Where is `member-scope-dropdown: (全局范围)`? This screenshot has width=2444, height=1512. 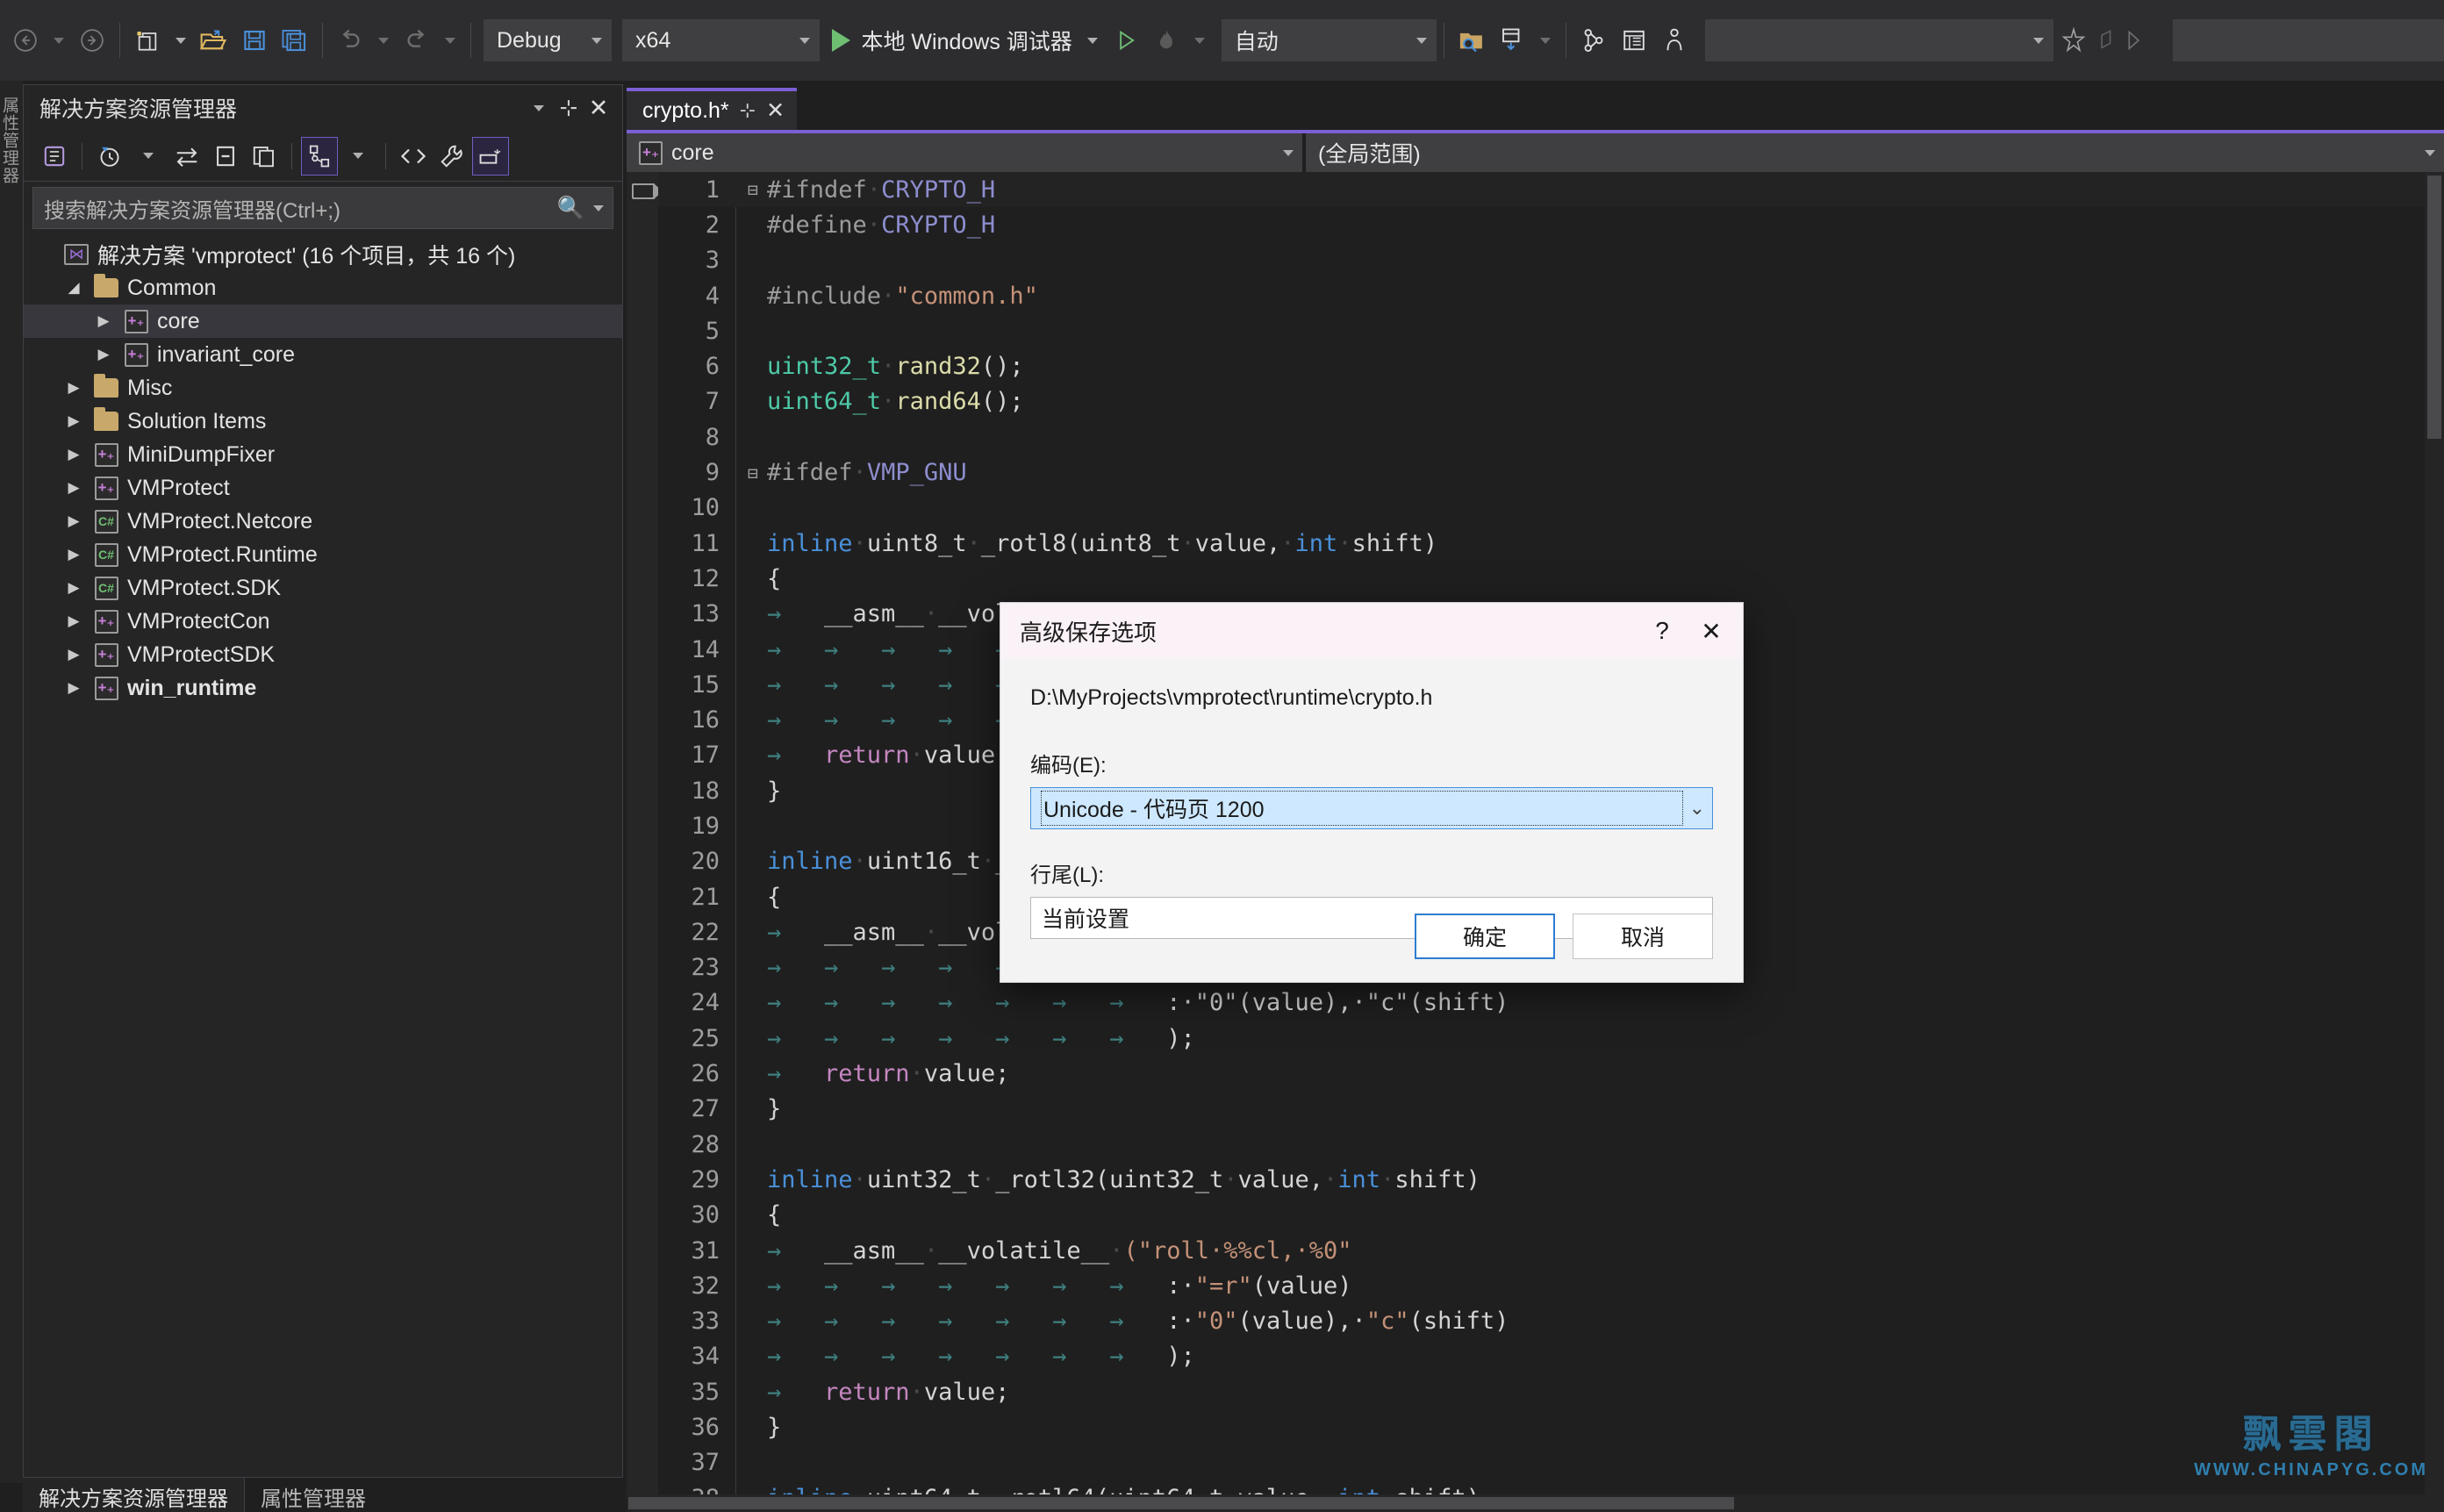 member-scope-dropdown: (全局范围) is located at coordinates (1875, 153).